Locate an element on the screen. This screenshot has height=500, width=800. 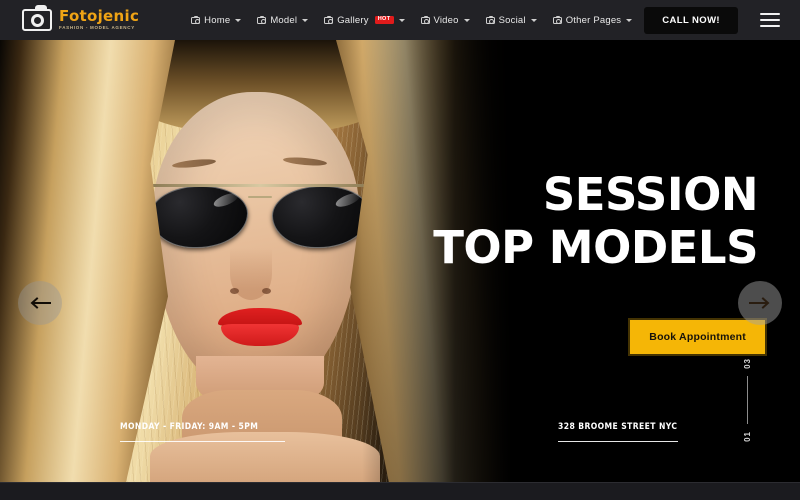
hero-headline: SESSION TOP MODELS is located at coordinates (594, 221).